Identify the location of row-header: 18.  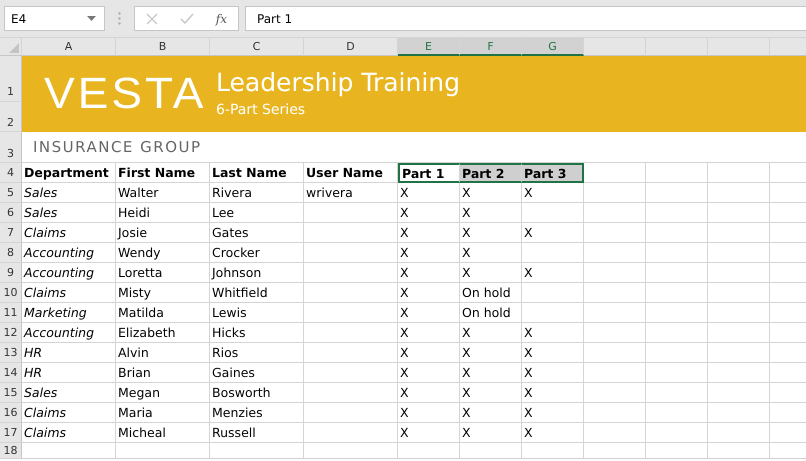
(11, 451).